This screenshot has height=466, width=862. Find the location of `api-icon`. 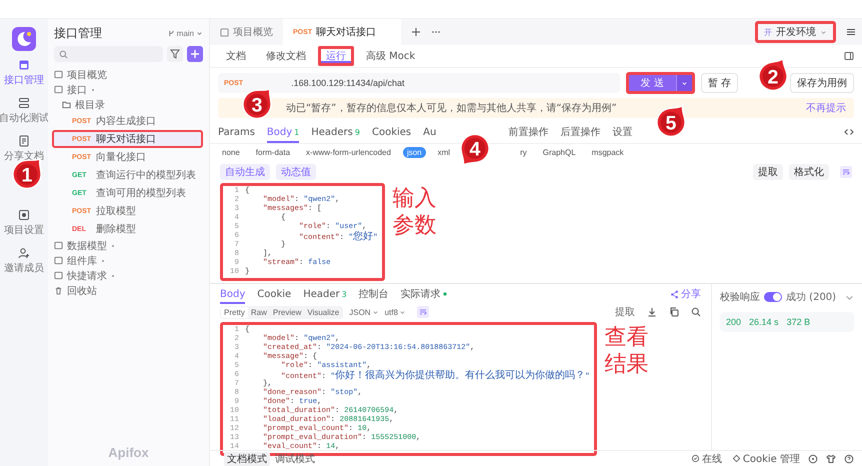

api-icon is located at coordinates (24, 65).